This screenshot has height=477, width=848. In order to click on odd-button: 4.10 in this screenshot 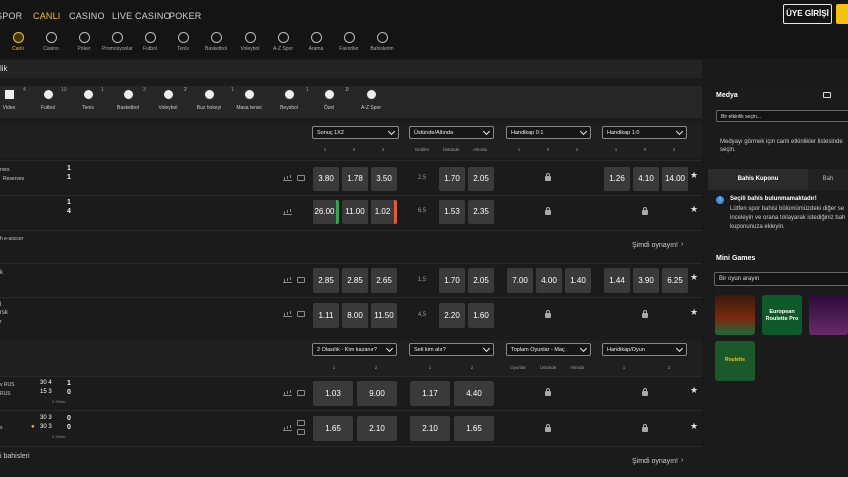, I will do `click(646, 179)`.